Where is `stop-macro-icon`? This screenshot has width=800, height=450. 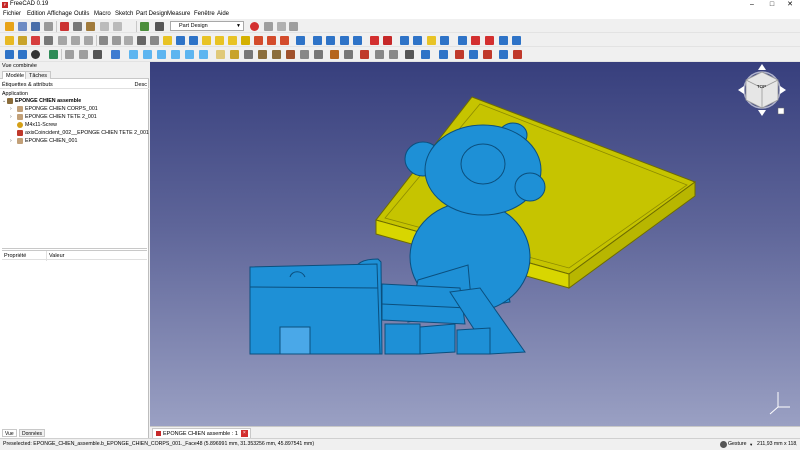
stop-macro-icon is located at coordinates (268, 26).